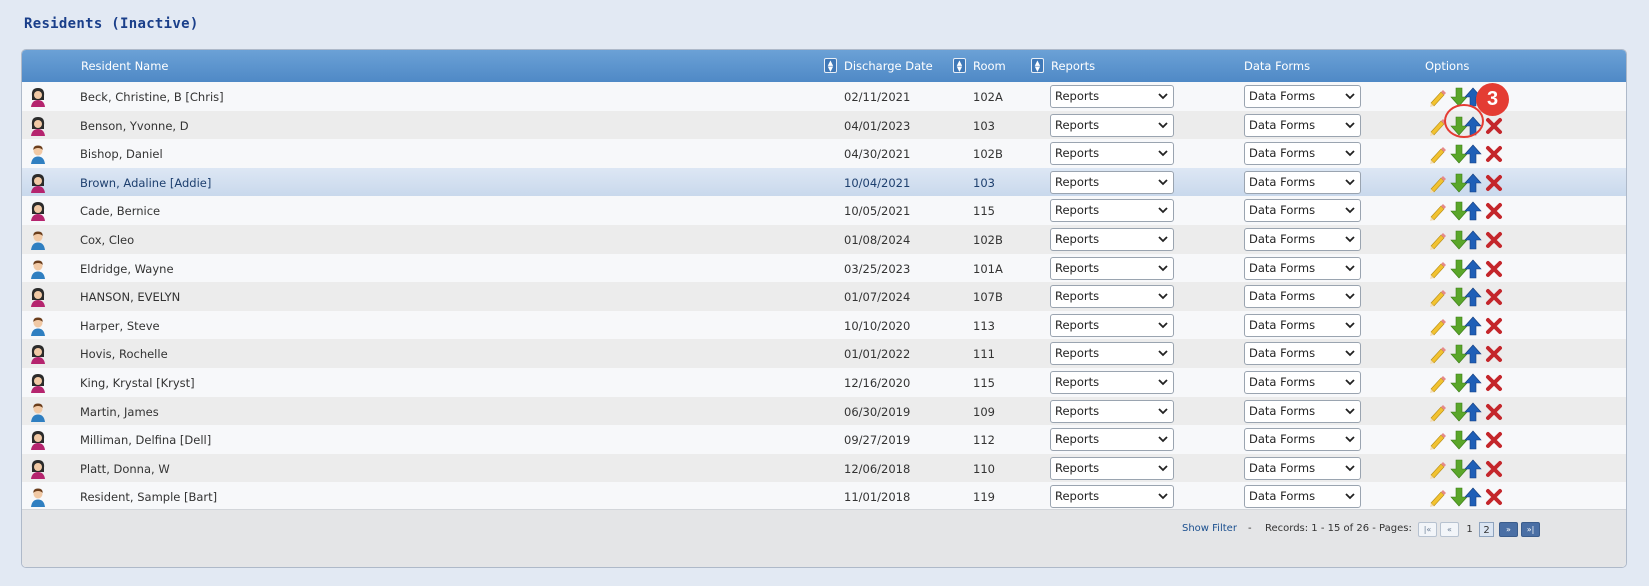 Image resolution: width=1649 pixels, height=586 pixels. I want to click on resident-name: Platt, Donna, W, so click(125, 469).